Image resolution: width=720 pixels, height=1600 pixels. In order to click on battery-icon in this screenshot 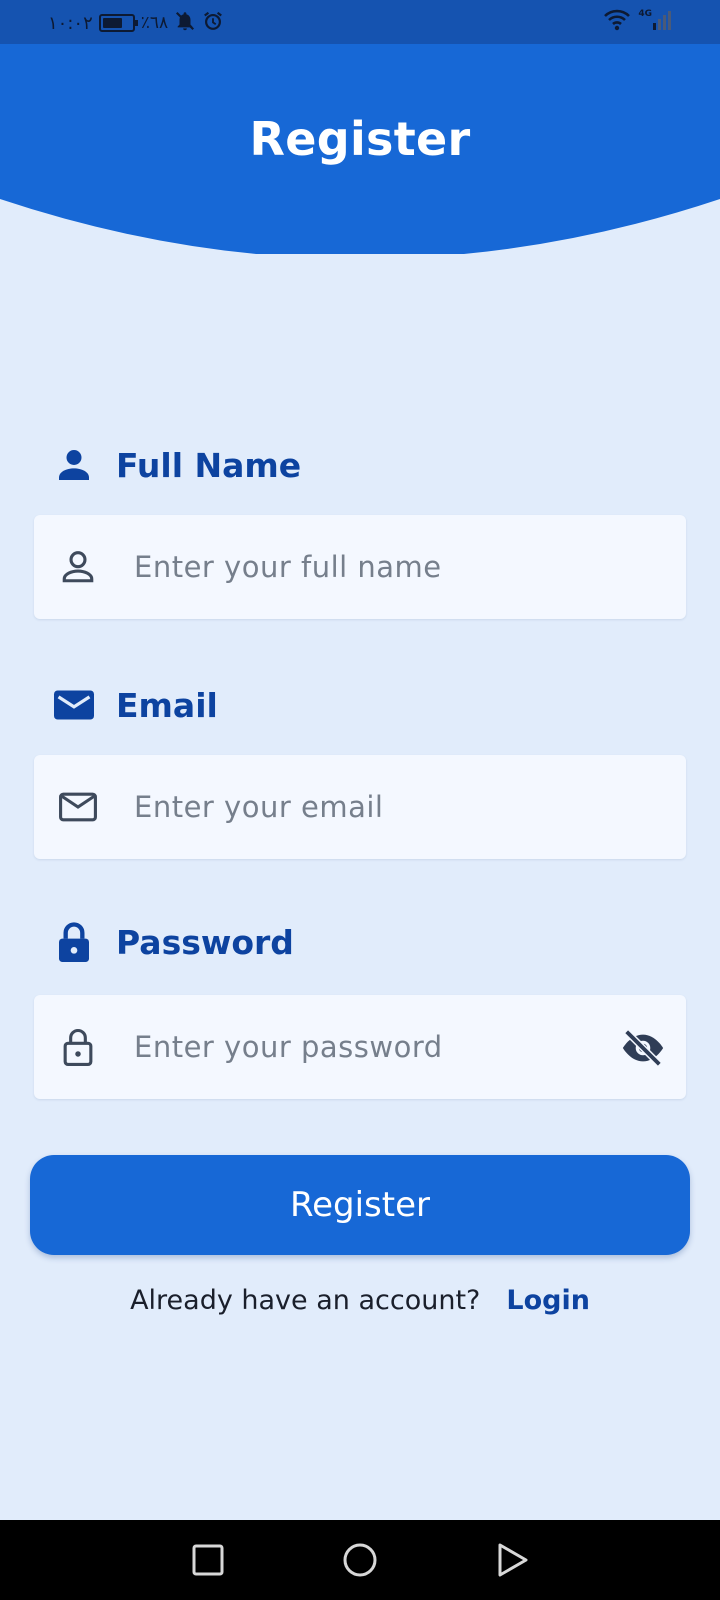, I will do `click(118, 23)`.